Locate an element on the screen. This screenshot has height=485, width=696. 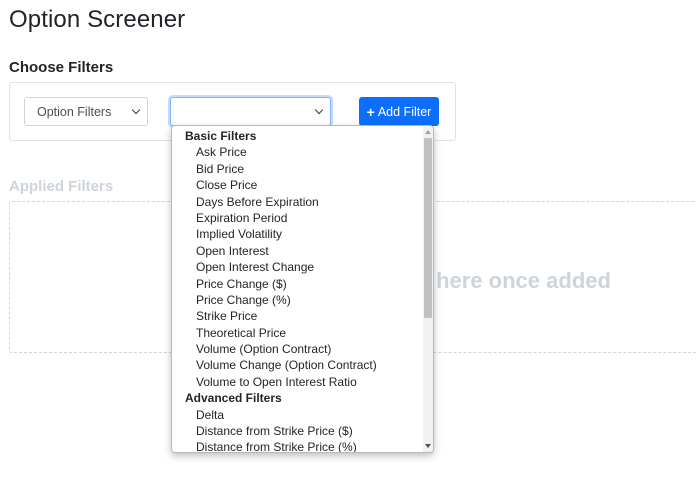
filter-type-select-value: Option Filters is located at coordinates (74, 111).